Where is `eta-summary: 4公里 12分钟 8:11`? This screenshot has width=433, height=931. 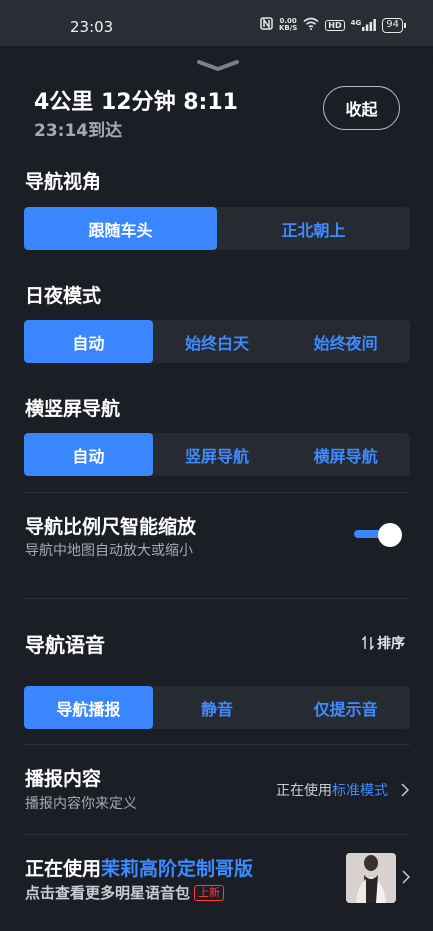
eta-summary: 4公里 12分钟 8:11 is located at coordinates (136, 102).